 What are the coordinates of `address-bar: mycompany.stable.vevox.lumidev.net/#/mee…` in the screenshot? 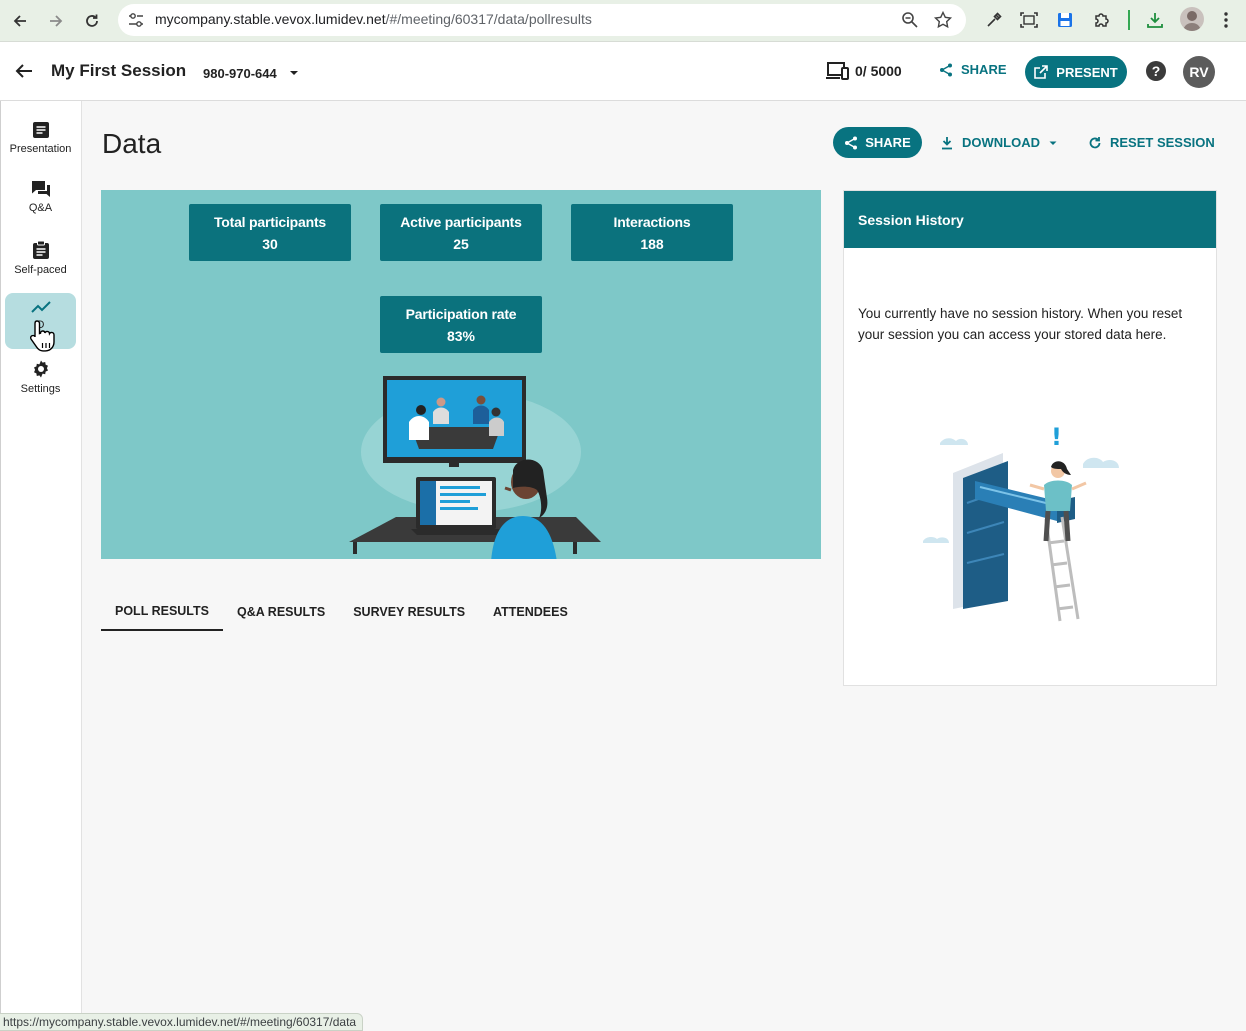 It's located at (542, 20).